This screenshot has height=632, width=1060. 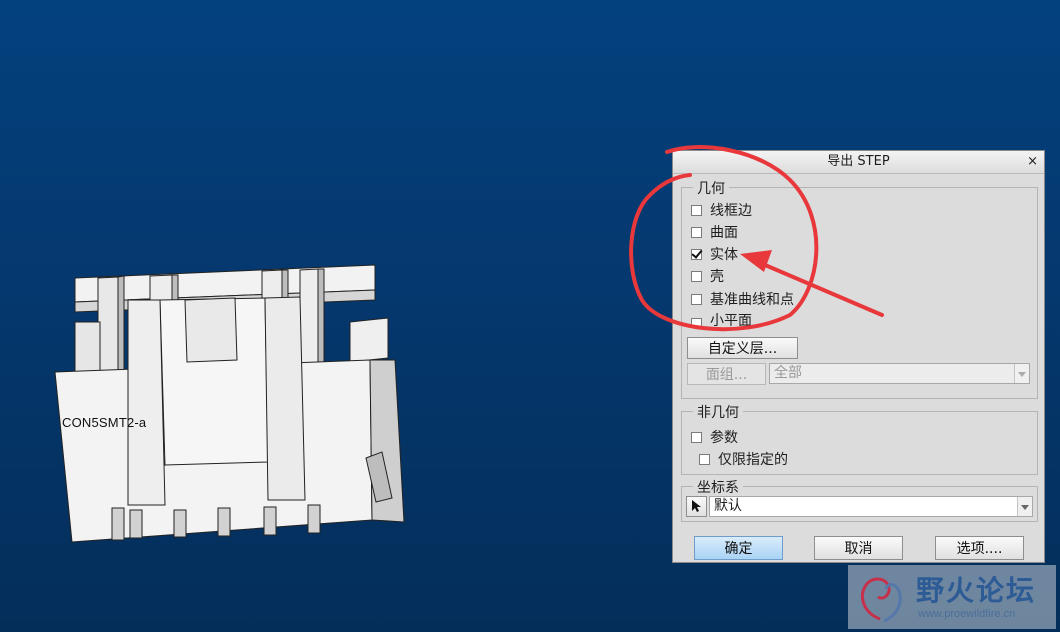 I want to click on surfaces-label: 曲面, so click(x=724, y=233).